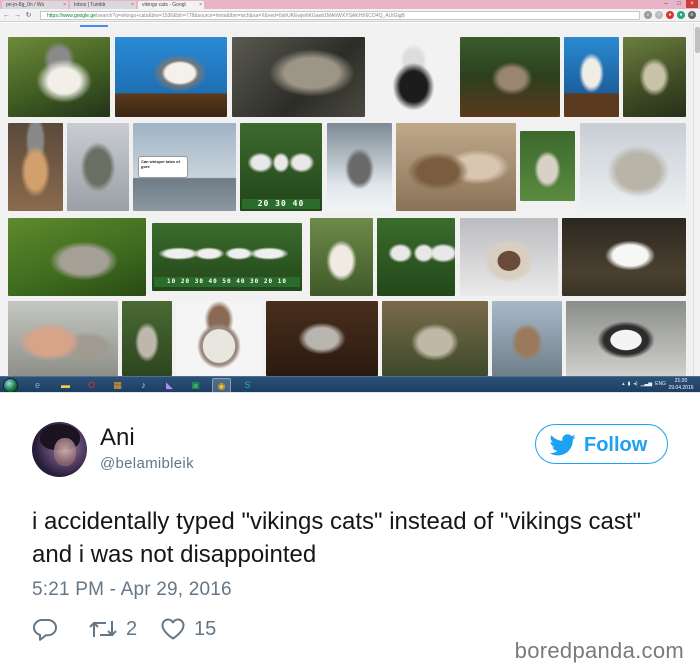 Image resolution: width=700 pixels, height=672 pixels. I want to click on retweet-icon, so click(103, 629).